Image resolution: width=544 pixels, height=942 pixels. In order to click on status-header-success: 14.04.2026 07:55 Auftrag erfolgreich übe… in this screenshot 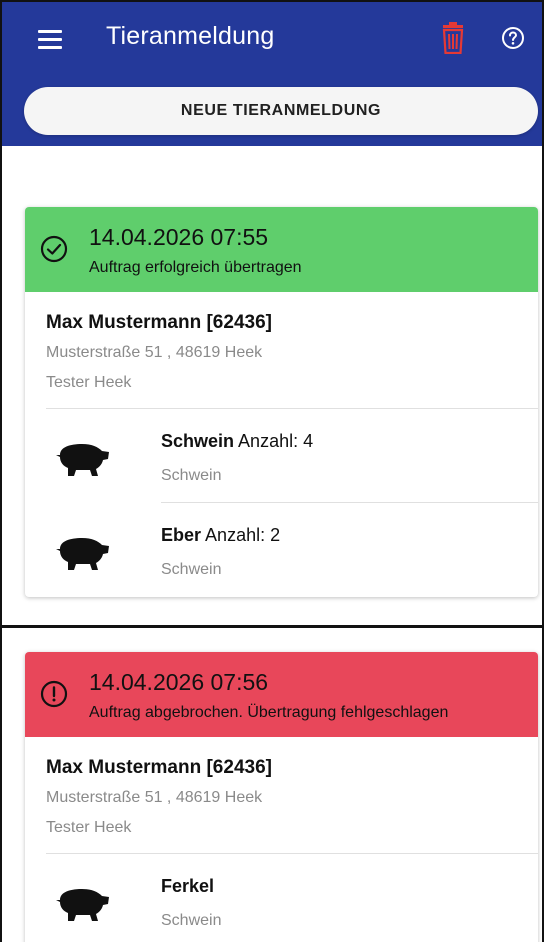, I will do `click(281, 249)`.